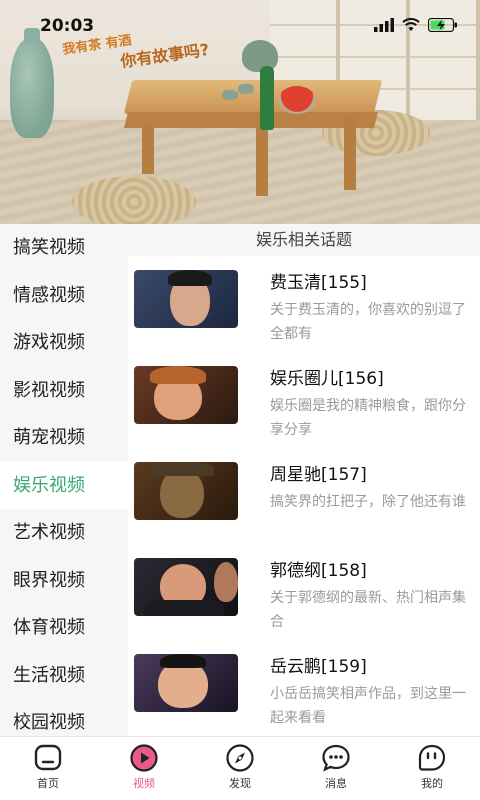  What do you see at coordinates (327, 379) in the screenshot?
I see `topic-title: 娱乐圈儿[156]` at bounding box center [327, 379].